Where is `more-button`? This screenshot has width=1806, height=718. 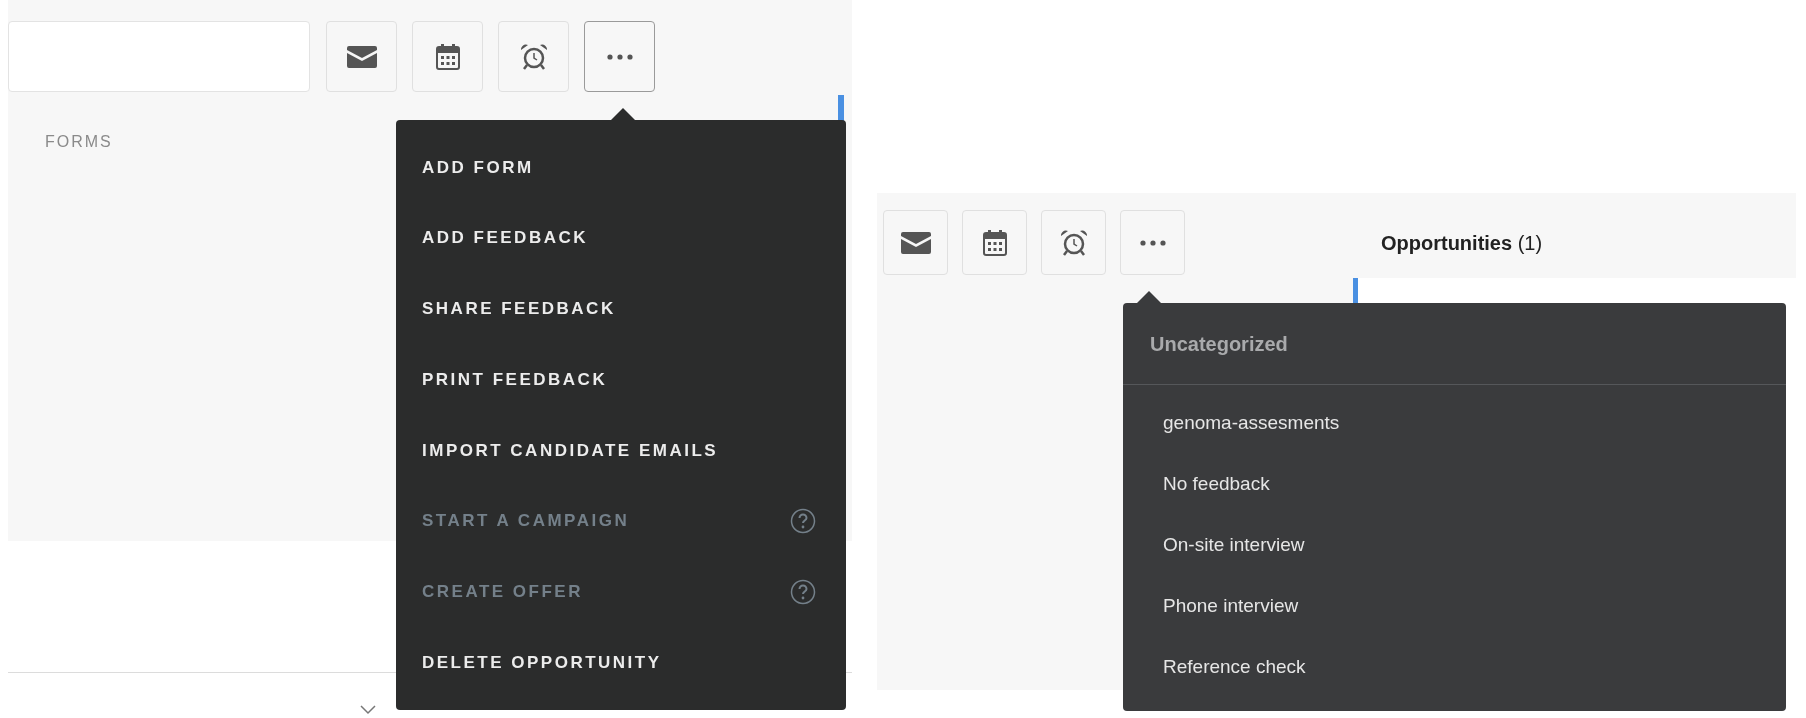
more-button is located at coordinates (619, 56).